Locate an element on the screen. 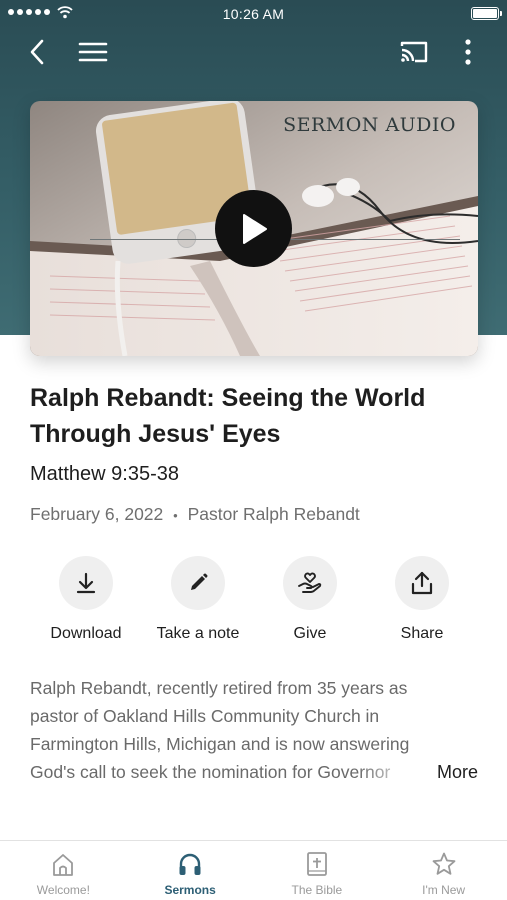  sermon-meta: February 6, 2022 • Pastor Ralph Rebandt is located at coordinates (195, 514).